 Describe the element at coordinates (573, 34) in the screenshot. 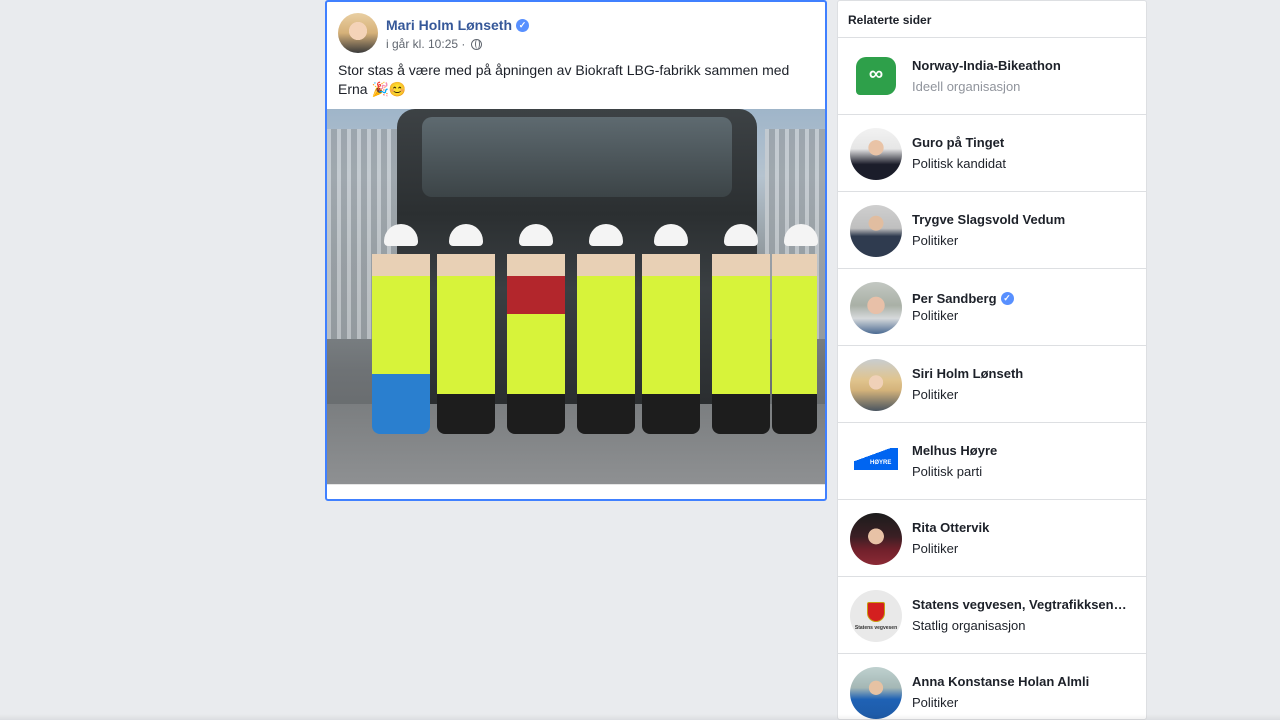

I see `post-header: Mari Holm Lønseth ✓ i går kl. 10:25 ·` at that location.